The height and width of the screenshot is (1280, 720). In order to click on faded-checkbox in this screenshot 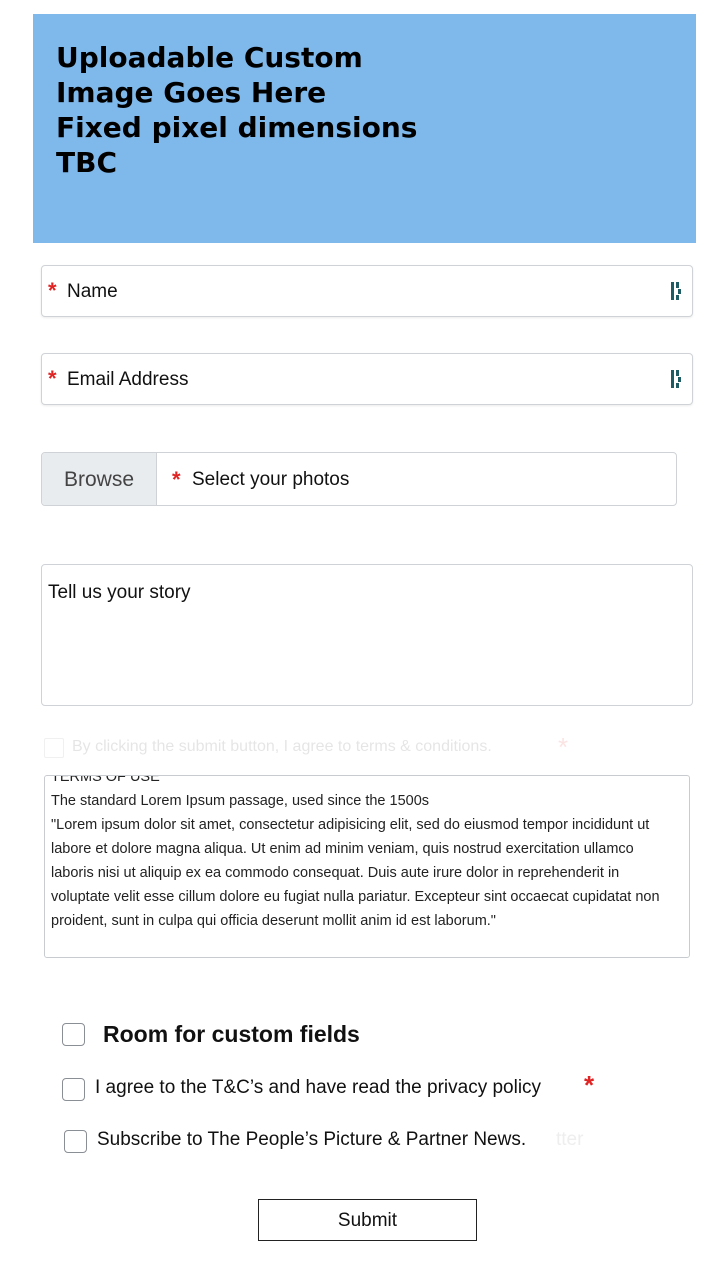, I will do `click(54, 748)`.